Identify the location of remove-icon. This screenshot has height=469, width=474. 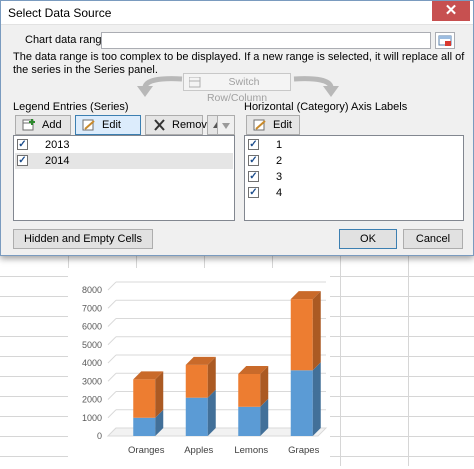
(159, 125).